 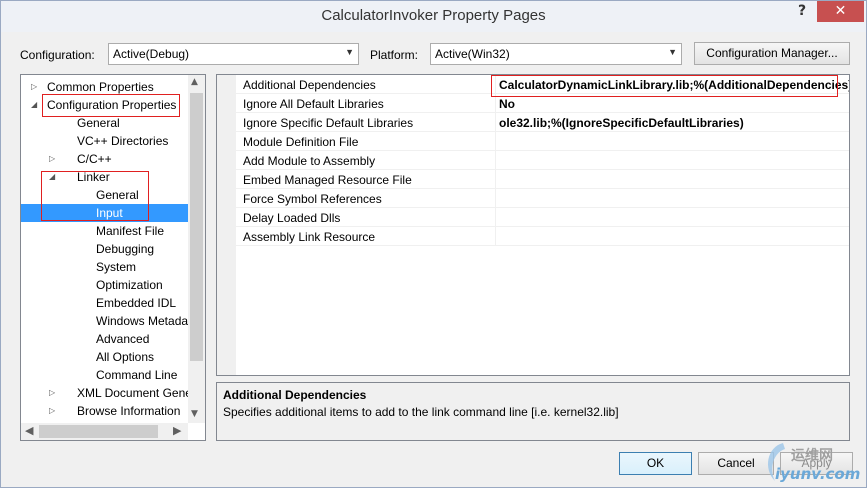 I want to click on tree-item: ▷ XML Document Genera, so click(x=112, y=393).